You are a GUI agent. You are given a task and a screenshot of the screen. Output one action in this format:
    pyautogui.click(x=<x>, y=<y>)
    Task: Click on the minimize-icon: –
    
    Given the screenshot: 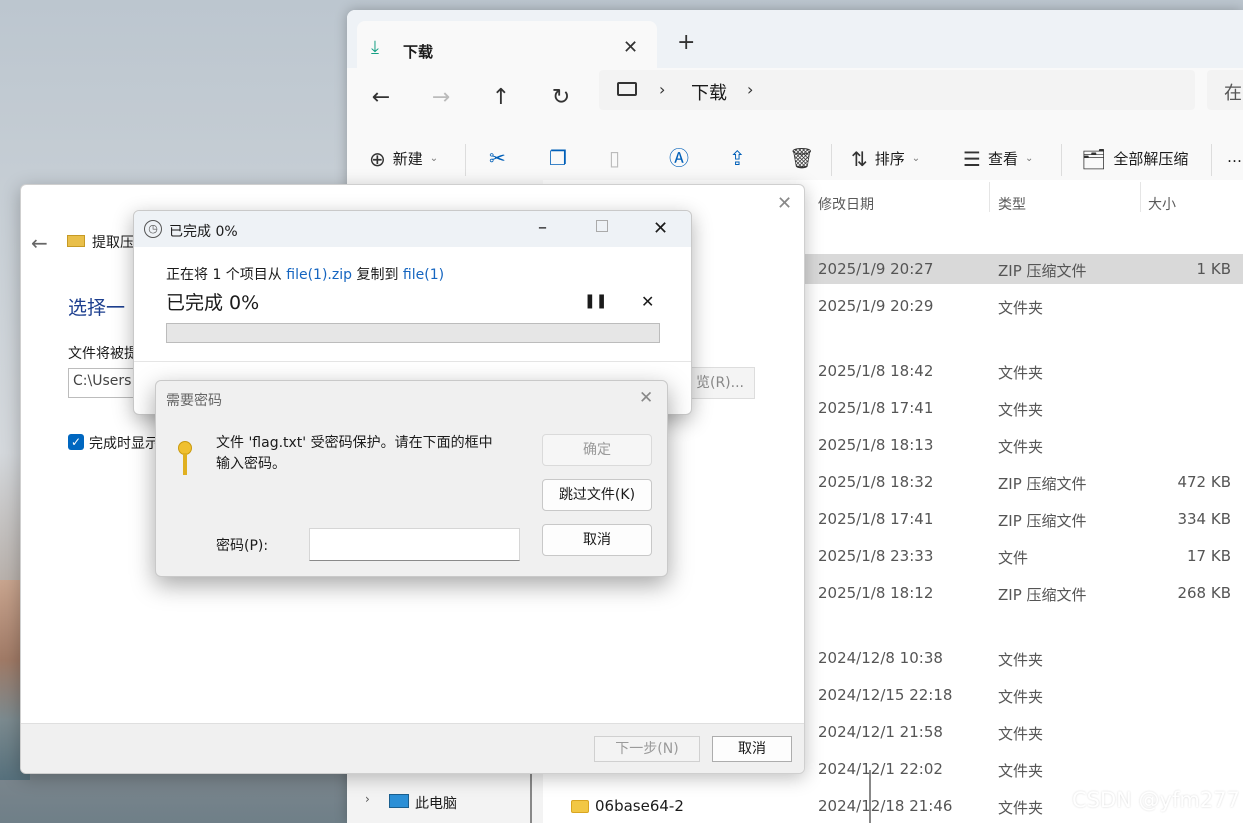 What is the action you would take?
    pyautogui.click(x=542, y=227)
    